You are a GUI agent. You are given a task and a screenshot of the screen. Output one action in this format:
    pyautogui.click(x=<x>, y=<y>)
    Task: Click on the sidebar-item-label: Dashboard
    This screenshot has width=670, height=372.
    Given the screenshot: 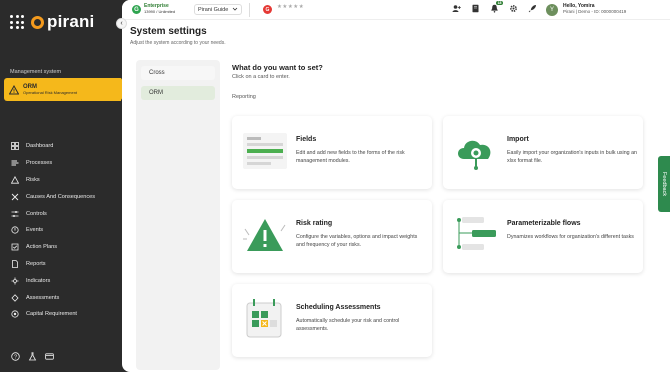 What is the action you would take?
    pyautogui.click(x=40, y=146)
    